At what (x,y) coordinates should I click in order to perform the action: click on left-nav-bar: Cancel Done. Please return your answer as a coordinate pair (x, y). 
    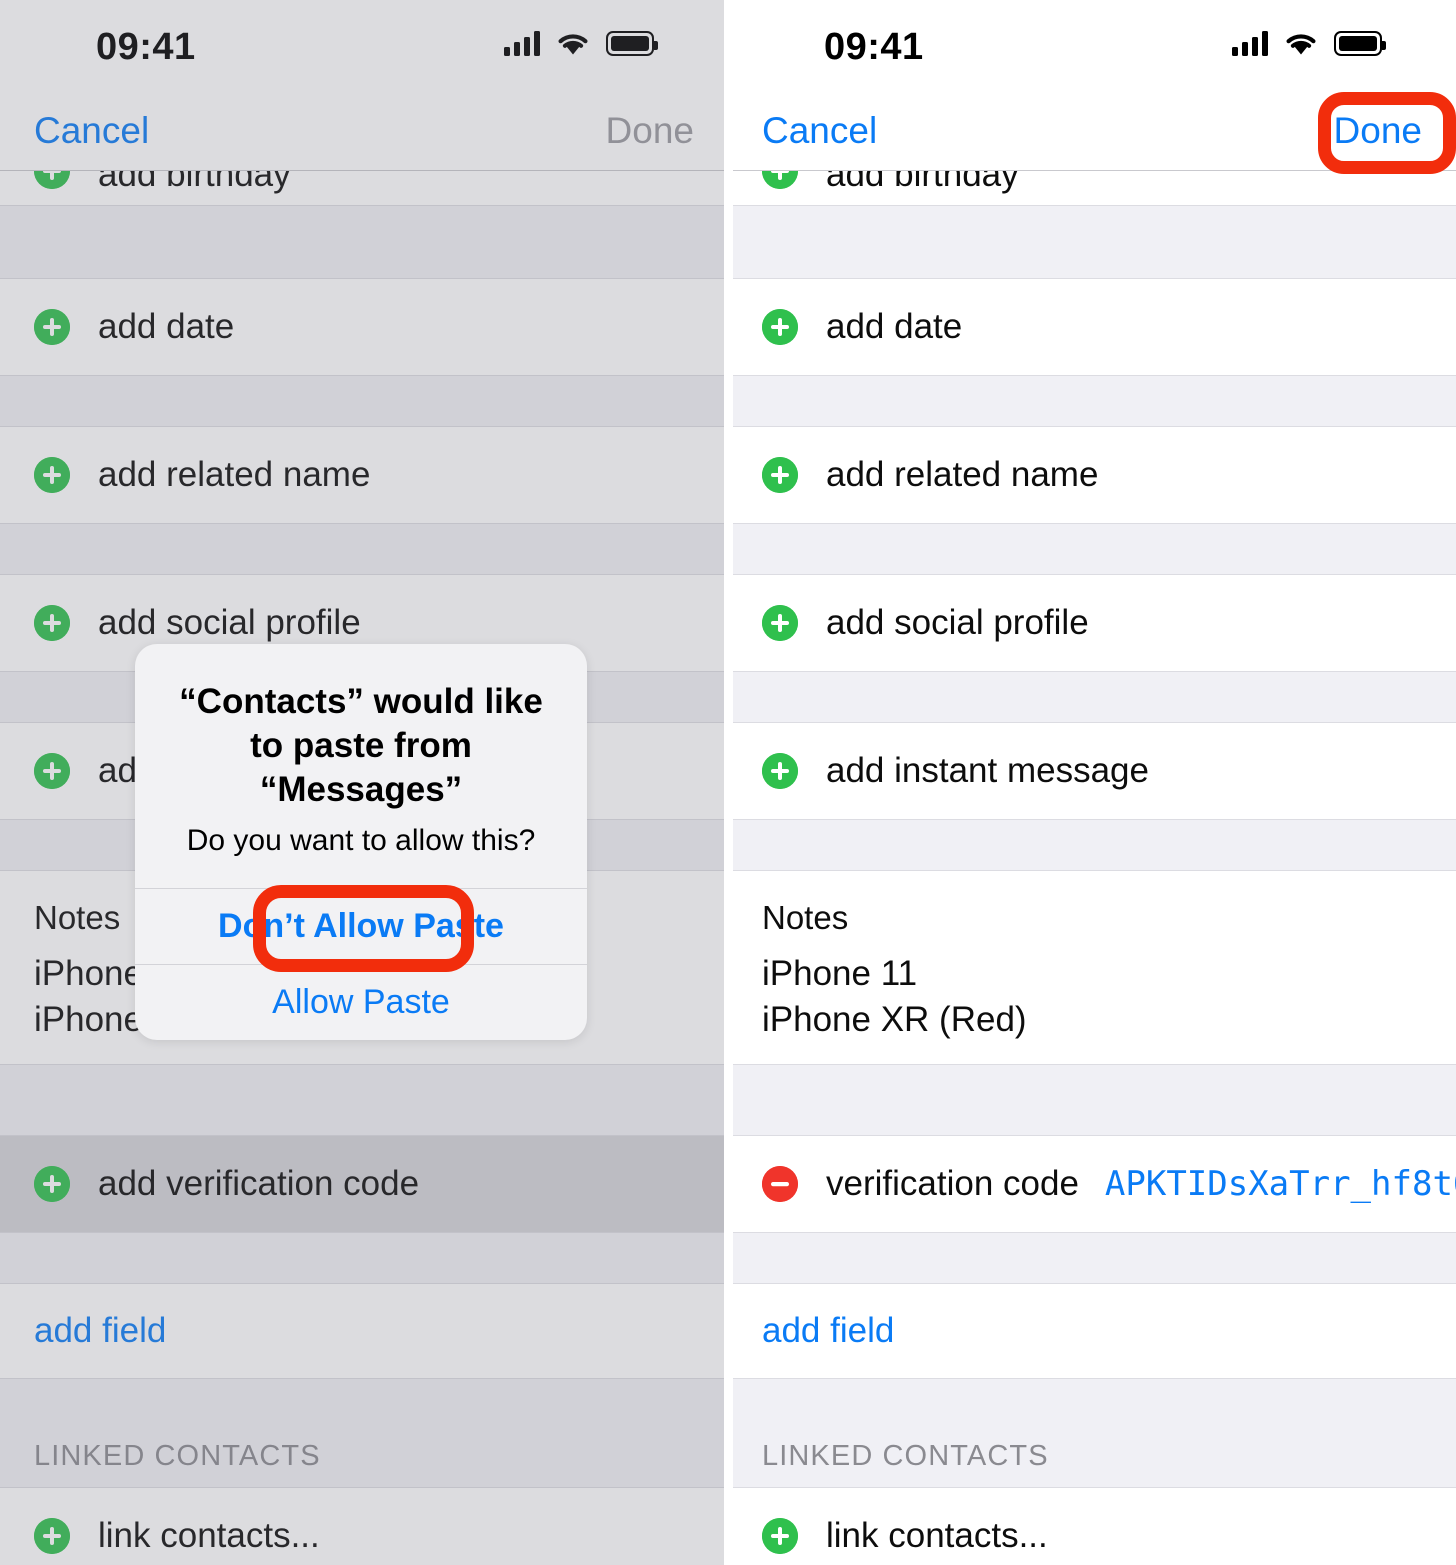
    Looking at the image, I should click on (364, 131).